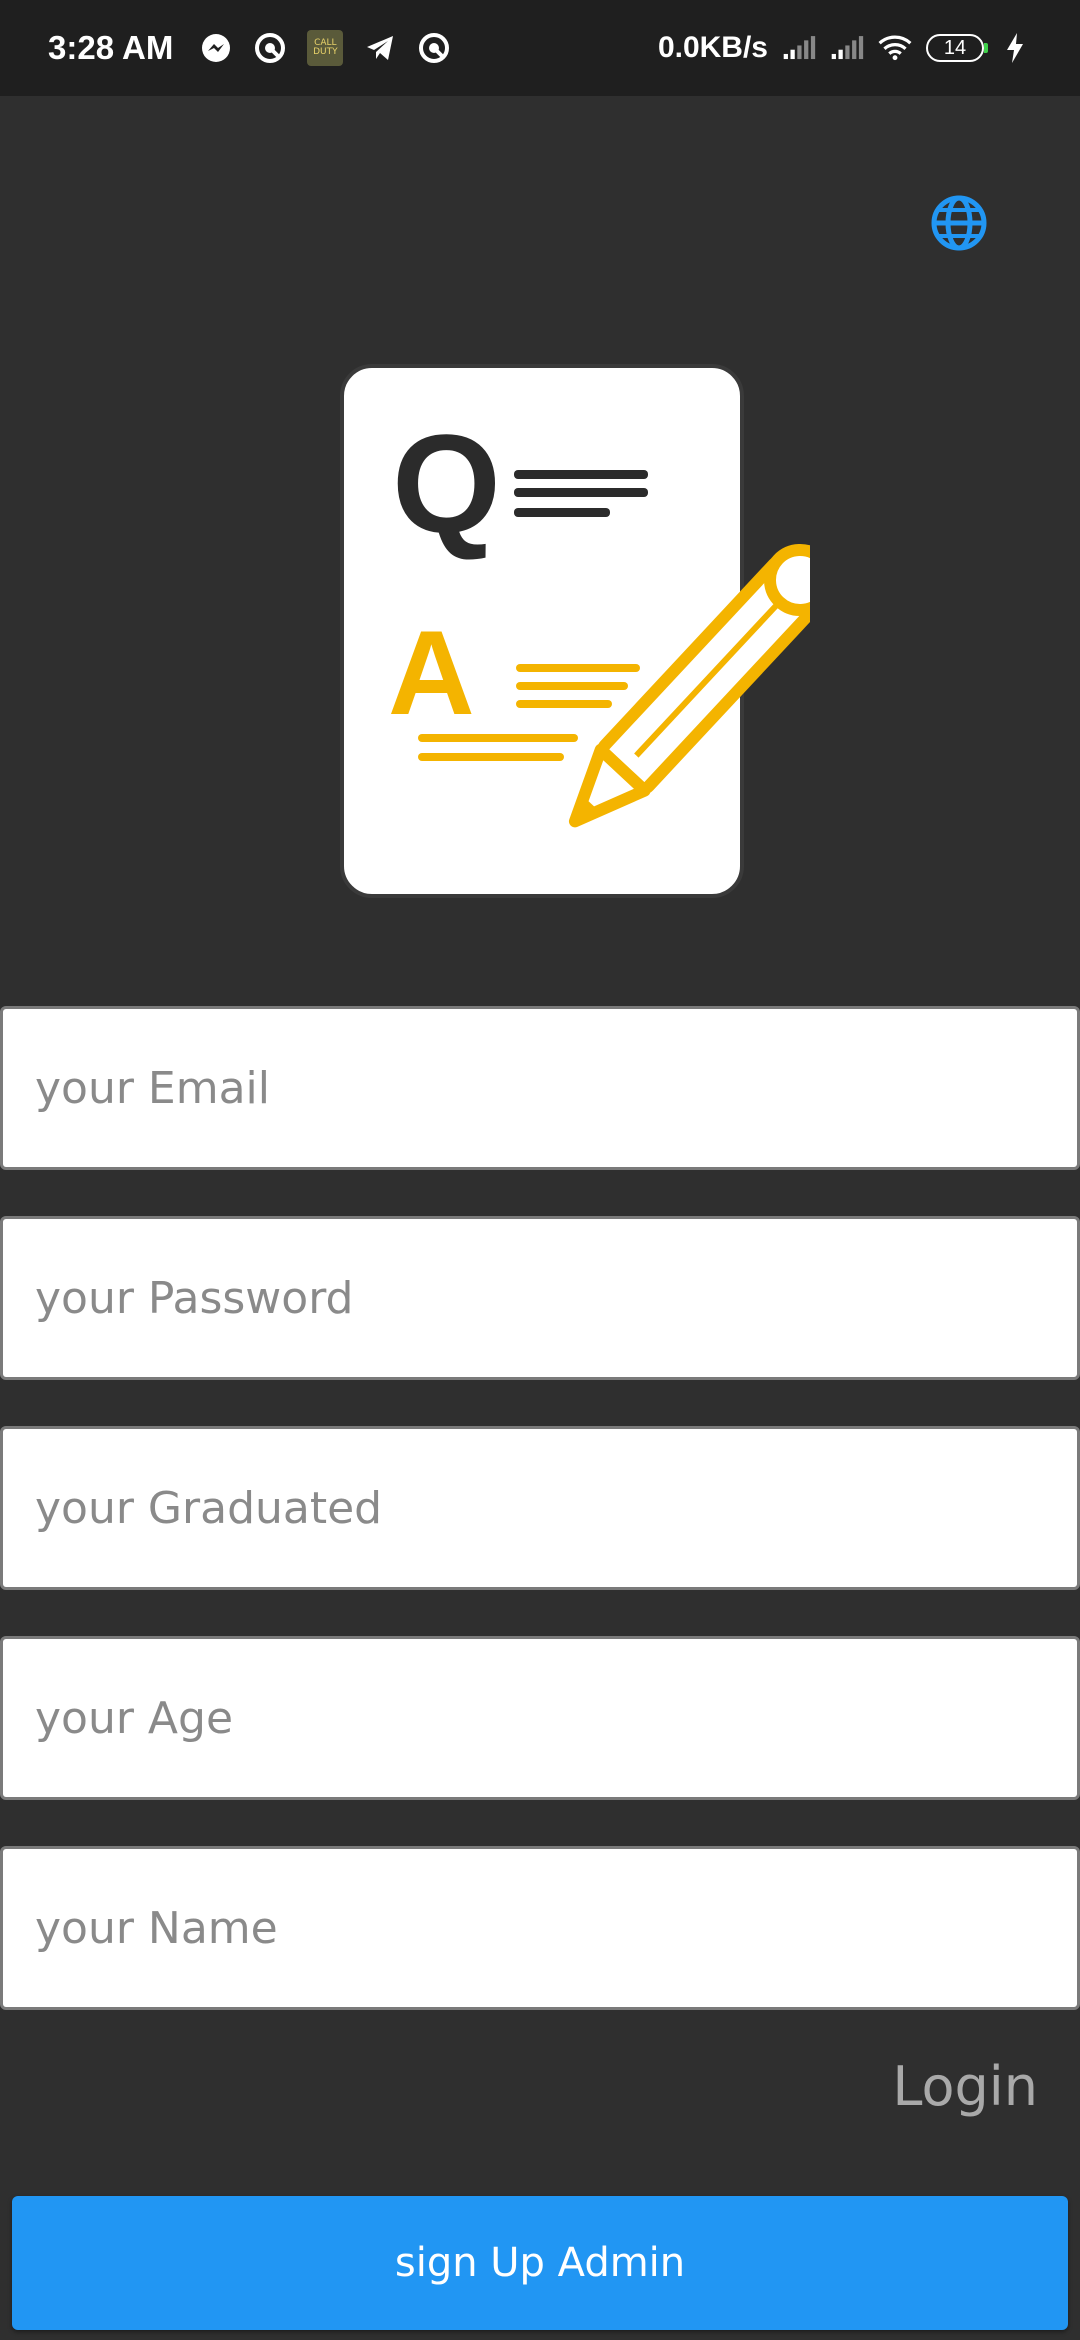 This screenshot has height=2340, width=1080. What do you see at coordinates (380, 48) in the screenshot?
I see `telegram-icon` at bounding box center [380, 48].